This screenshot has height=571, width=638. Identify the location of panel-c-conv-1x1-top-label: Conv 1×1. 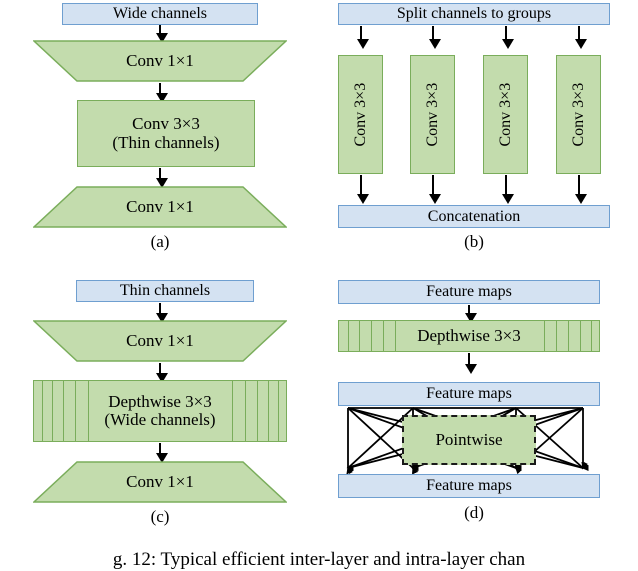
(160, 340).